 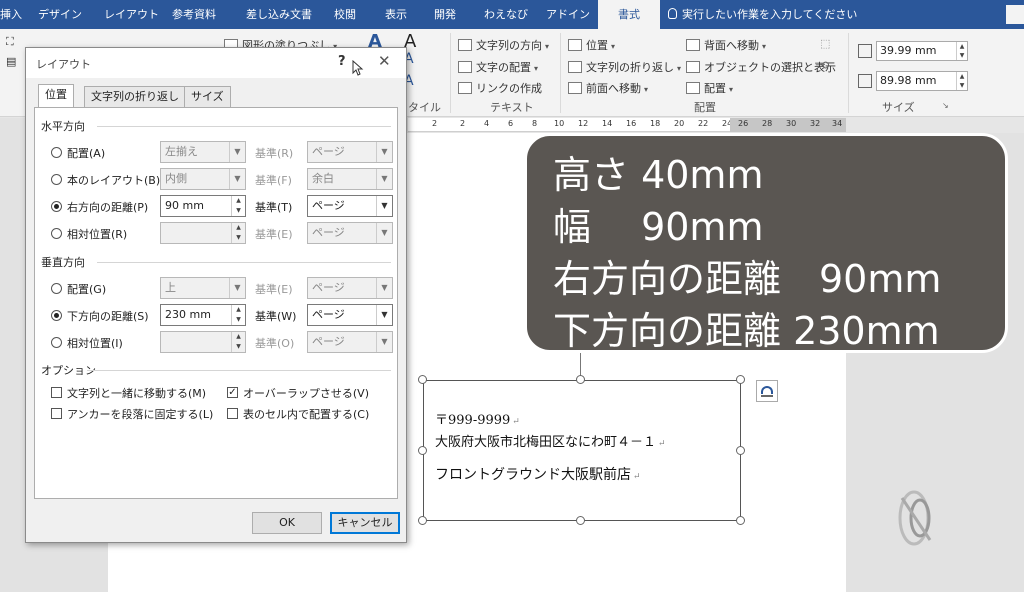 I want to click on radio-h-alignment, so click(x=56, y=152).